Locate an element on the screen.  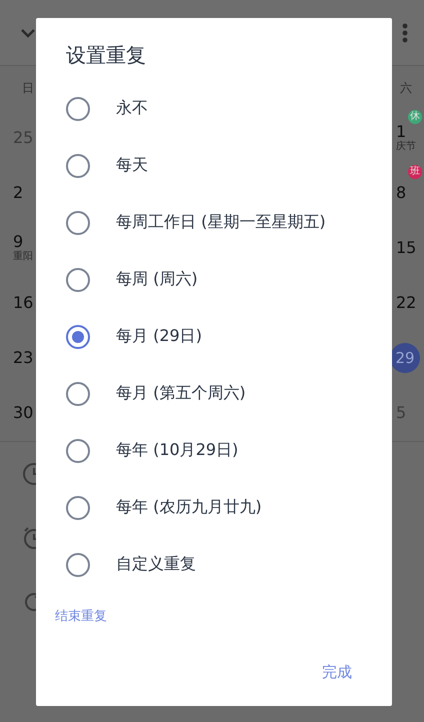
dialog-title: 设置重复 is located at coordinates (106, 55).